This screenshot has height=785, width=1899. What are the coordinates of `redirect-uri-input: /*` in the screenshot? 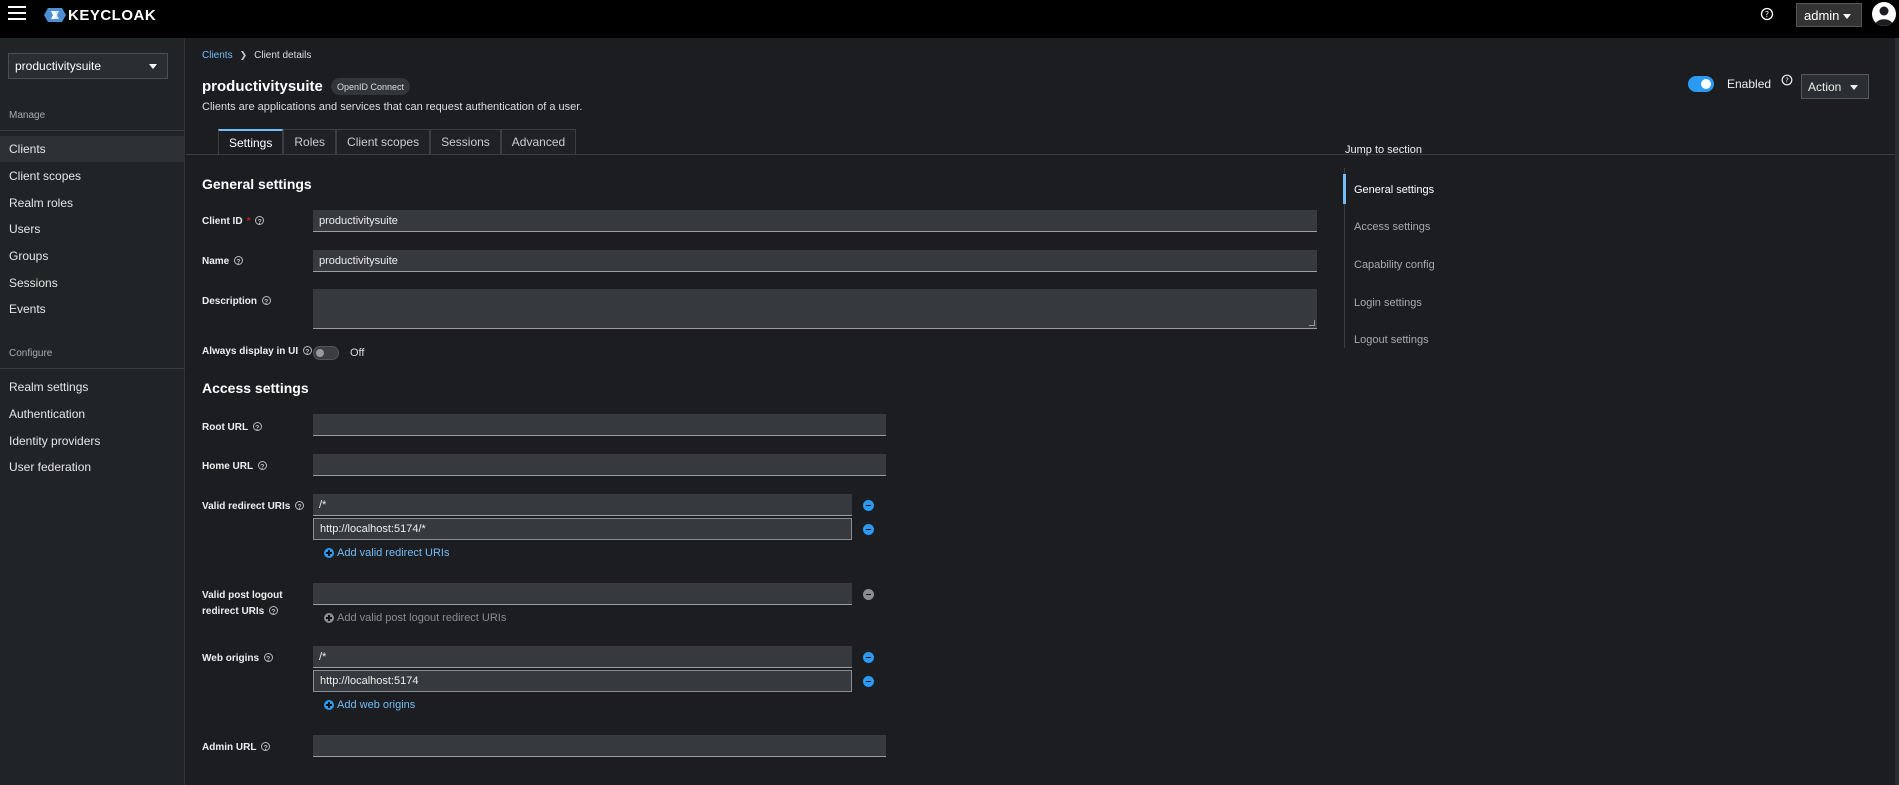 It's located at (582, 505).